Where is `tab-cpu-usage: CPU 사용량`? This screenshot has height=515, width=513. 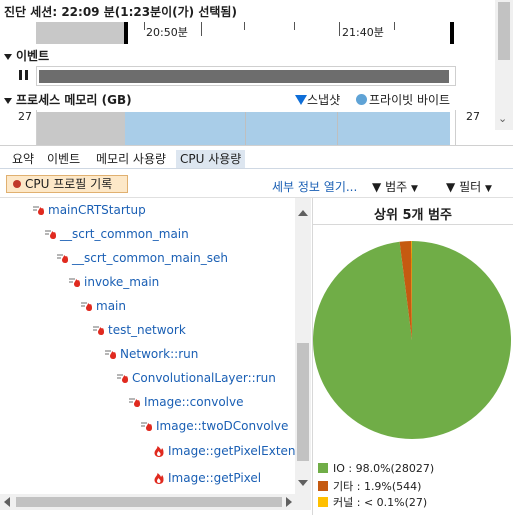 tab-cpu-usage: CPU 사용량 is located at coordinates (211, 159).